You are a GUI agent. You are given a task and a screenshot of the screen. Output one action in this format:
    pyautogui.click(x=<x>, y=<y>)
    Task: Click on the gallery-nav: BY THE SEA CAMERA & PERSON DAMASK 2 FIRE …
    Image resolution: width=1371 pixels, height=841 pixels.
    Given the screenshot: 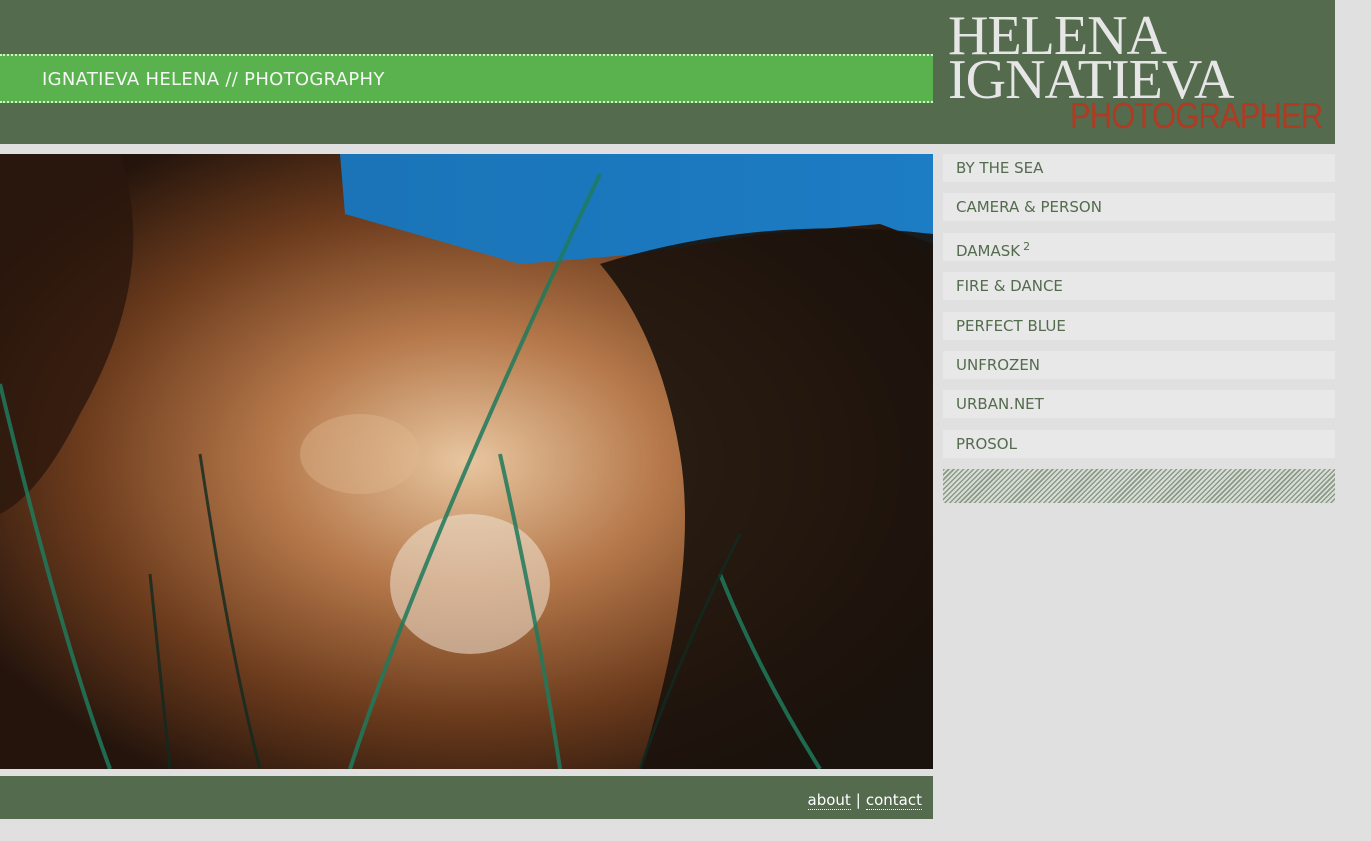 What is the action you would take?
    pyautogui.click(x=1139, y=311)
    